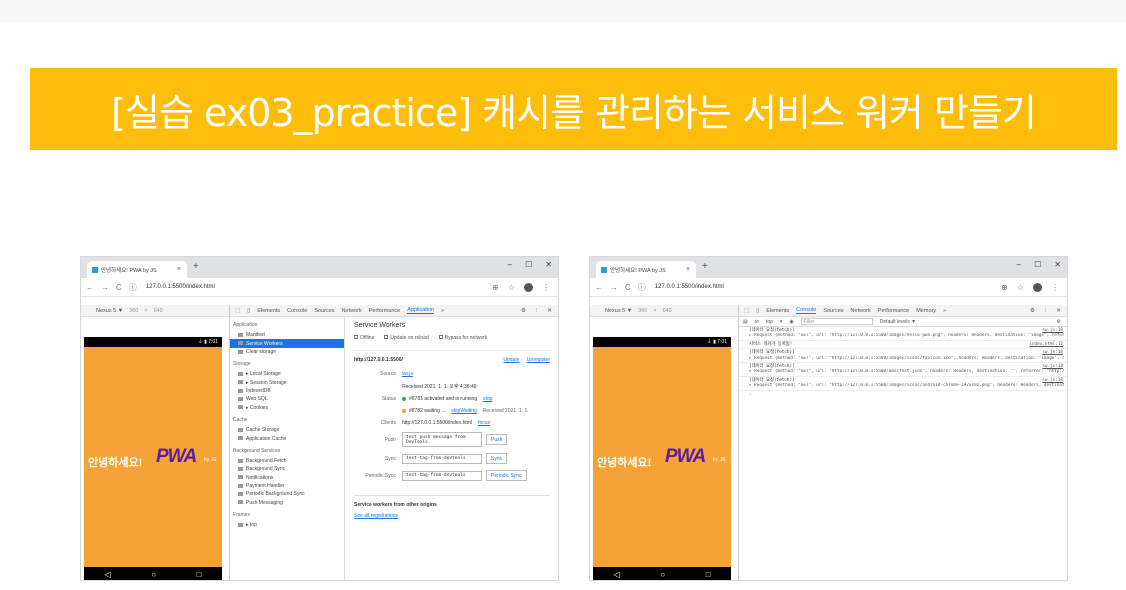  Describe the element at coordinates (463, 411) in the screenshot. I see `skip-waiting-link: skipWaiting` at that location.